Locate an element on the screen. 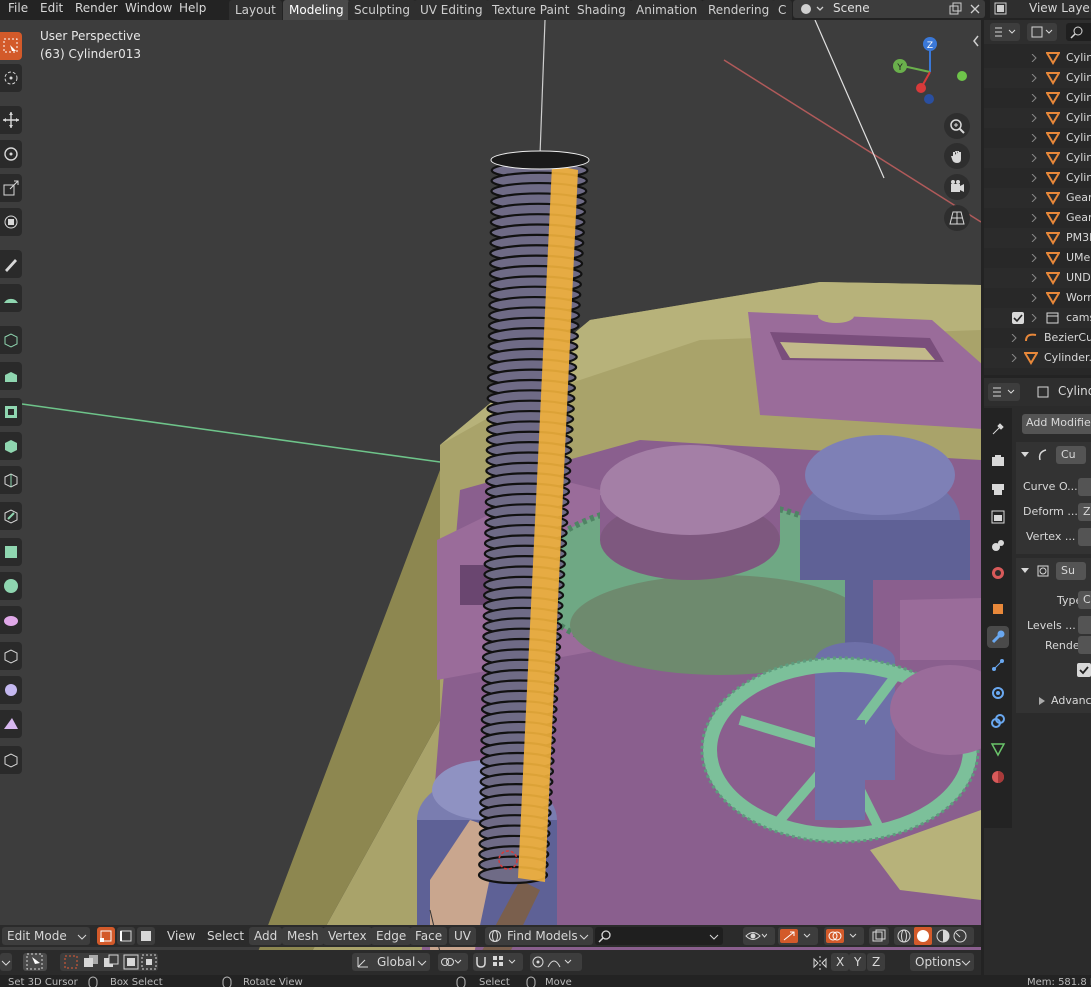 Image resolution: width=1091 pixels, height=987 pixels. menu-select: Select is located at coordinates (225, 936).